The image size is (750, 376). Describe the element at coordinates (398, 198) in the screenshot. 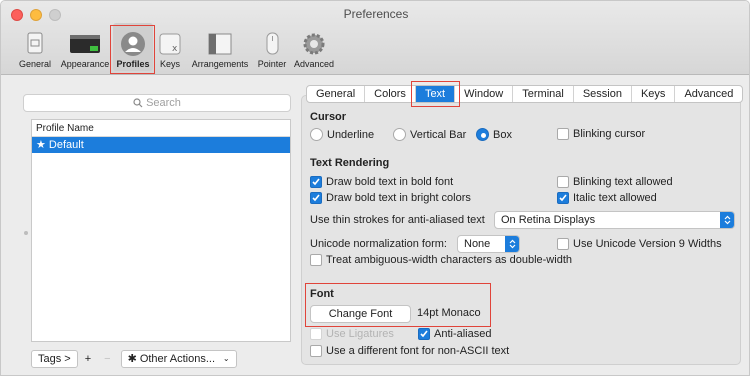

I see `bold-bright-label: Draw bold text in bright colors` at that location.